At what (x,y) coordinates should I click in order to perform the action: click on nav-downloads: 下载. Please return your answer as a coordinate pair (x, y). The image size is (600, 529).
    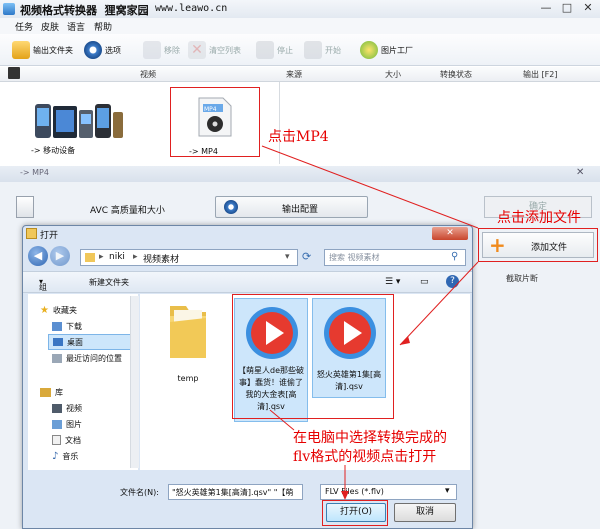
    Looking at the image, I should click on (67, 326).